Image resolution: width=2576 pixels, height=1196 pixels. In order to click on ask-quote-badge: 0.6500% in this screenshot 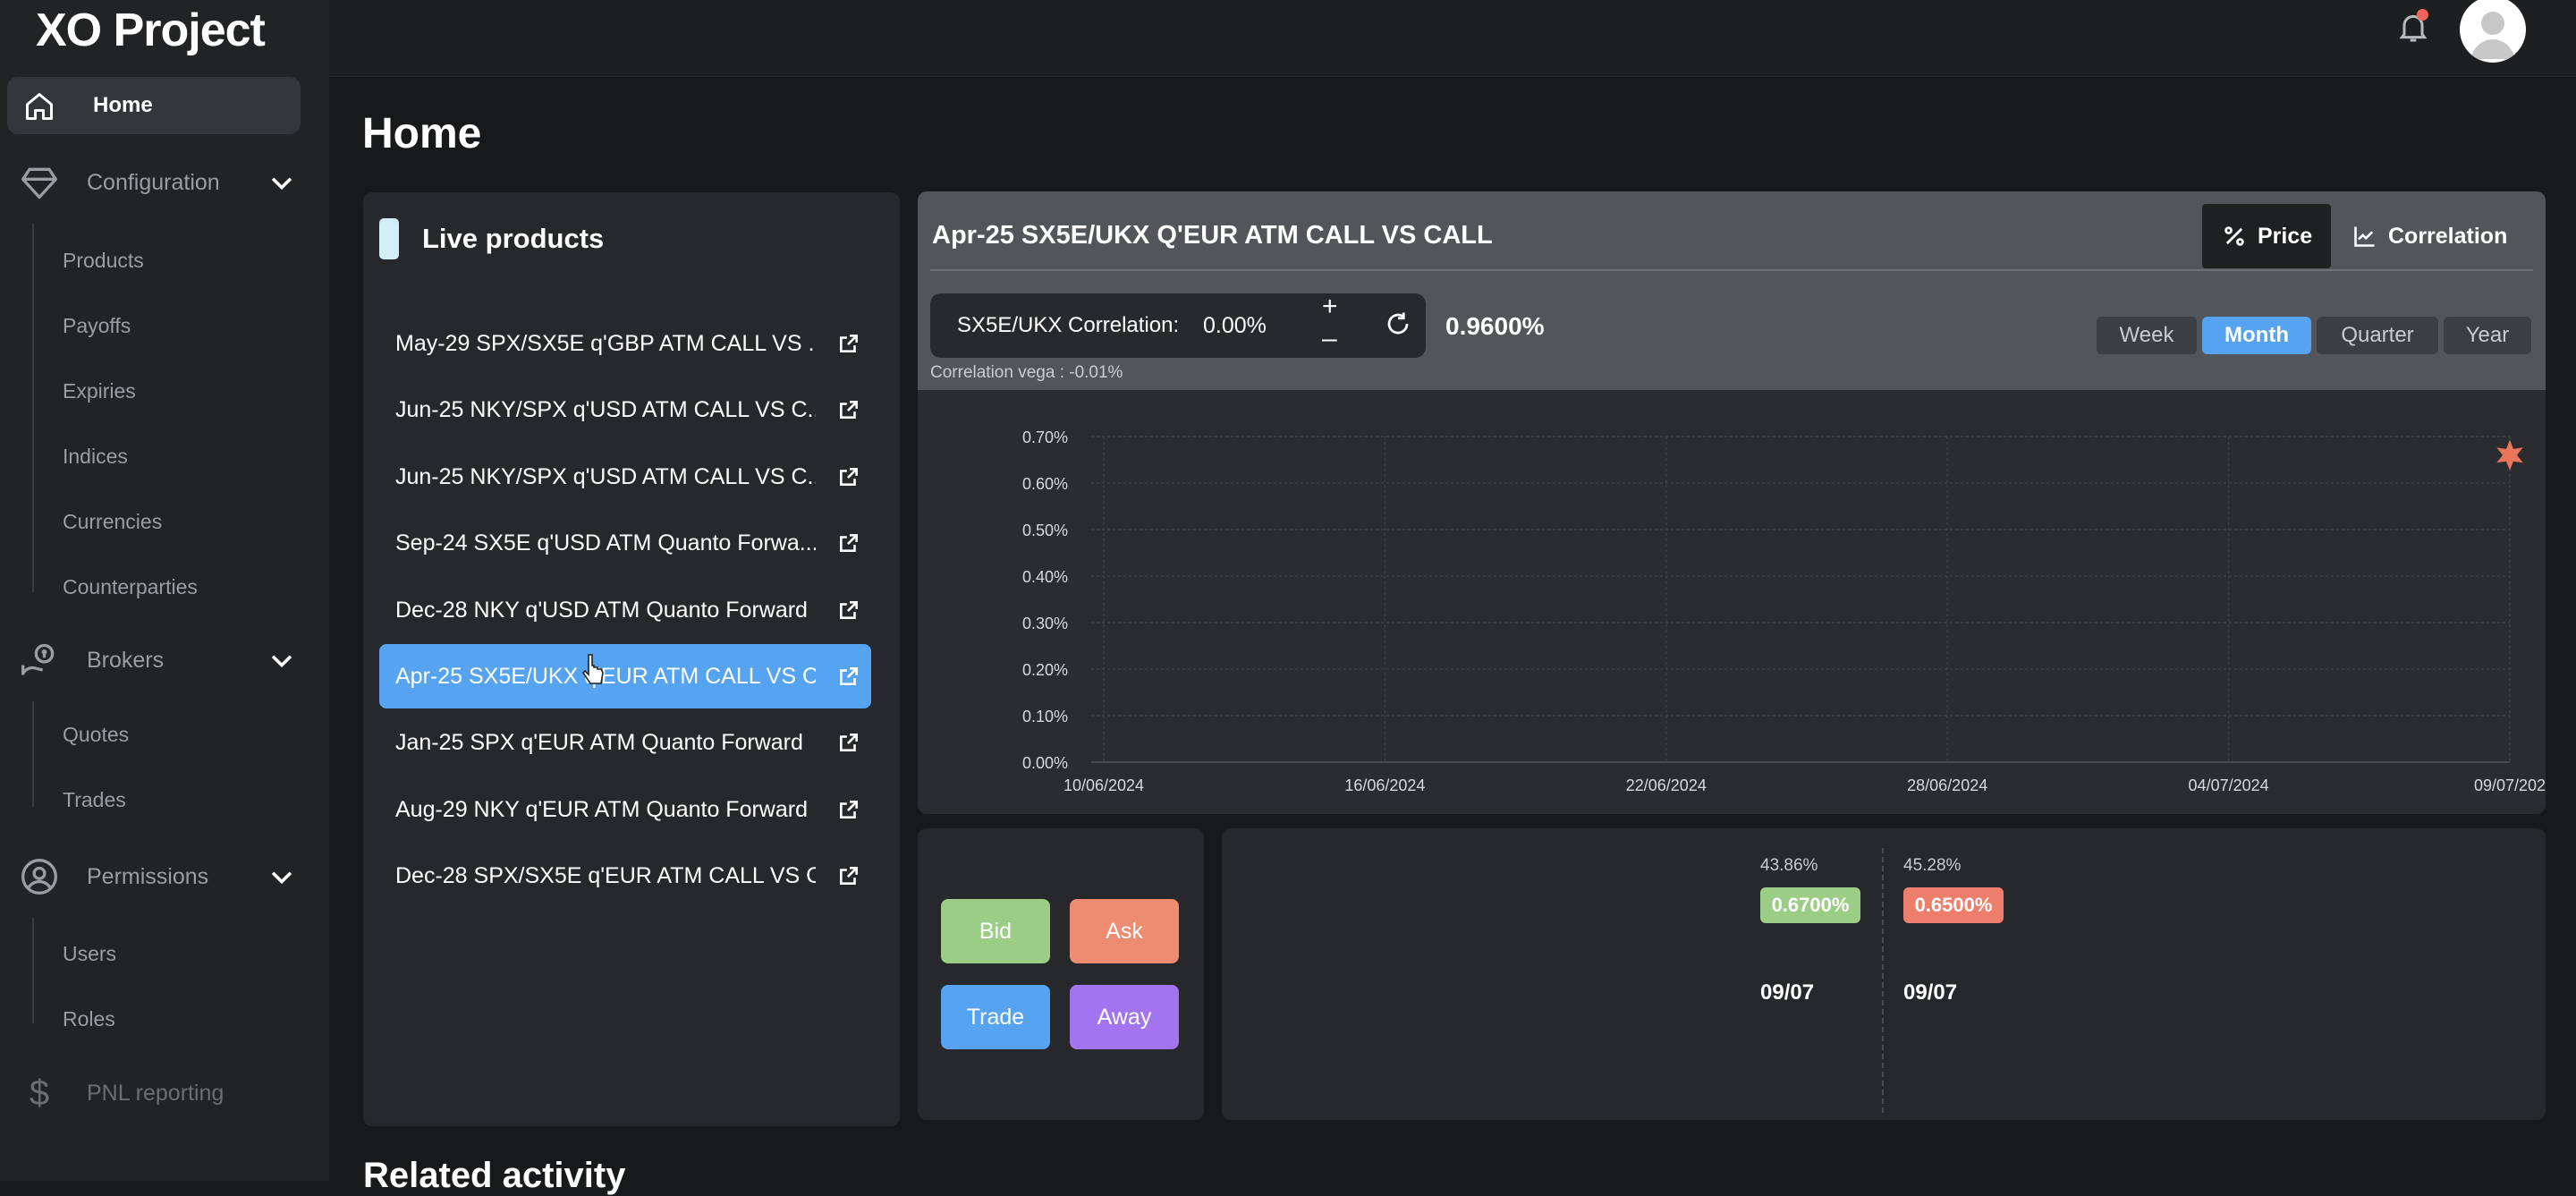, I will do `click(1953, 905)`.